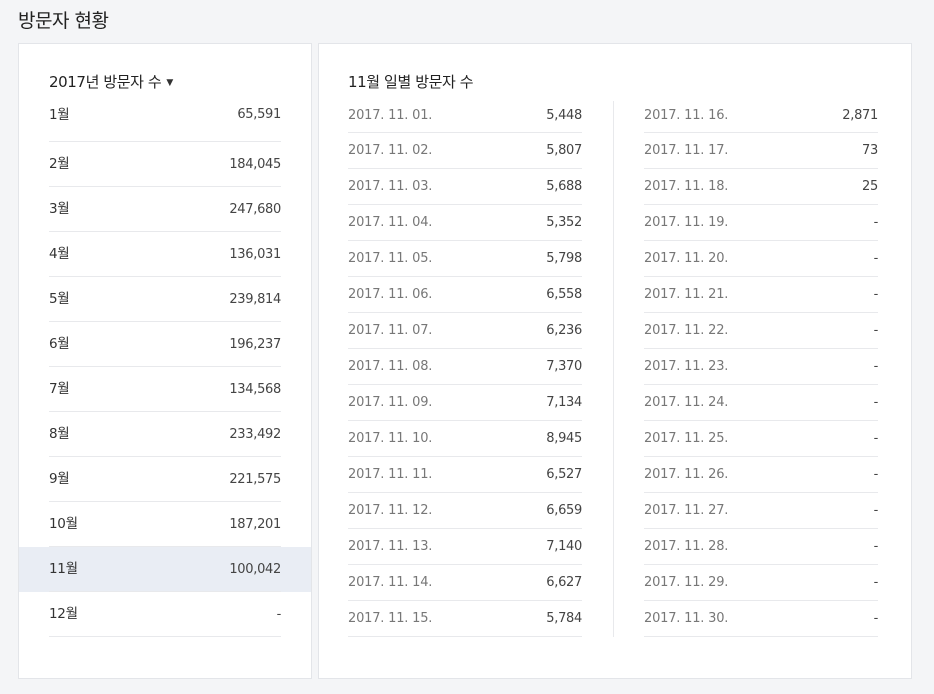 The image size is (934, 694). Describe the element at coordinates (465, 547) in the screenshot. I see `day-row: 2017. 11. 13. 7,140` at that location.